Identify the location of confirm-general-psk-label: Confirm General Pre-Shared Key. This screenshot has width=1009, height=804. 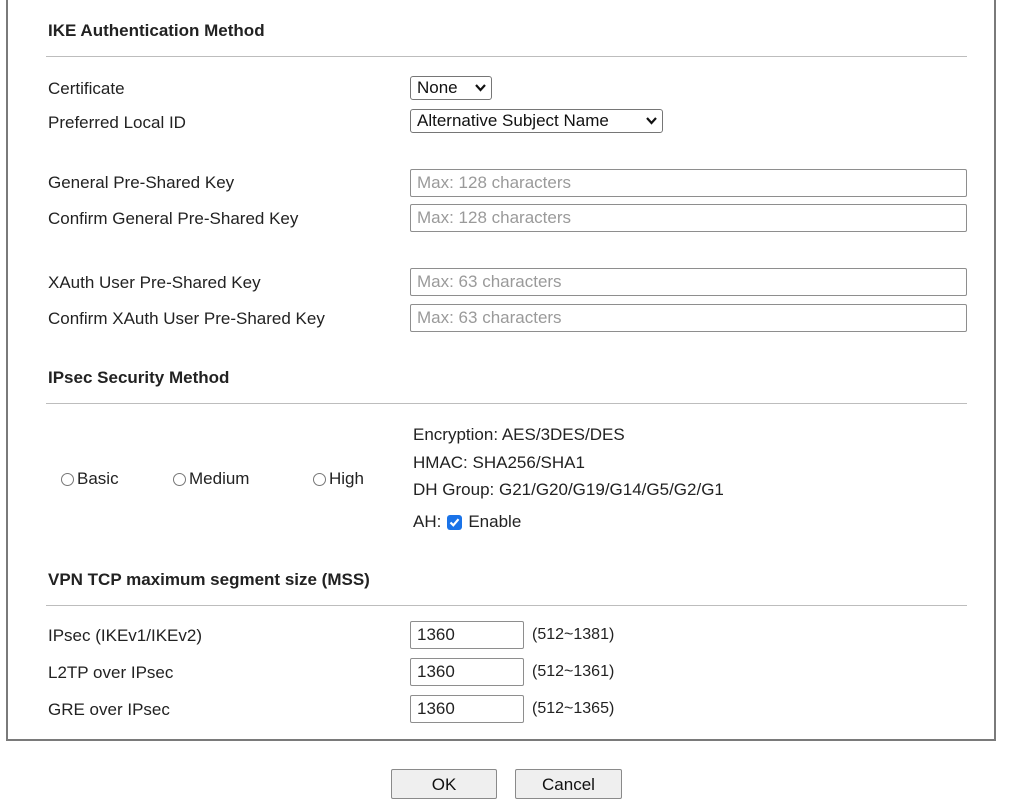
(173, 218).